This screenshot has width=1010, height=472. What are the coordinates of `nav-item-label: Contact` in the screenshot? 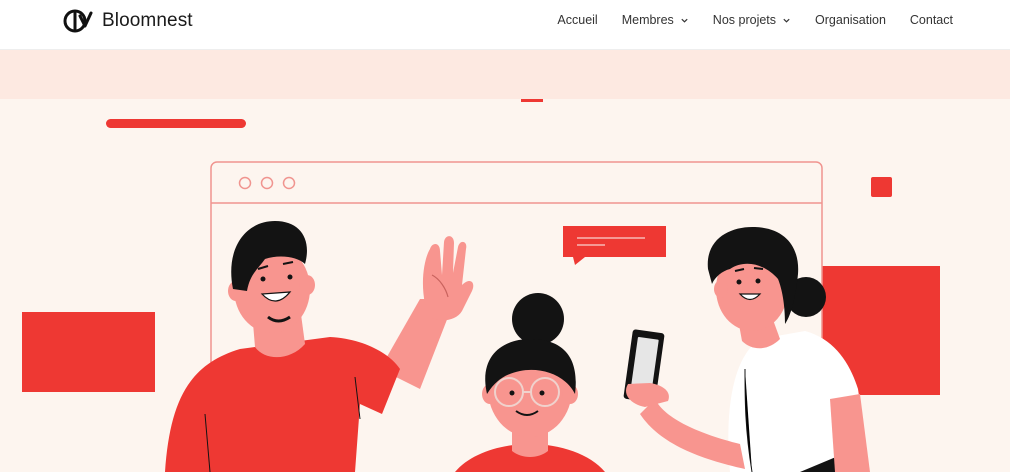 It's located at (931, 20).